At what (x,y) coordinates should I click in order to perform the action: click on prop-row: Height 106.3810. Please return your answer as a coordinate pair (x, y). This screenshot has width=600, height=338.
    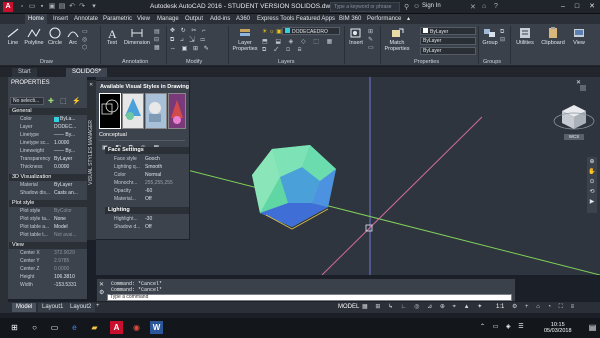
    Looking at the image, I should click on (53, 277).